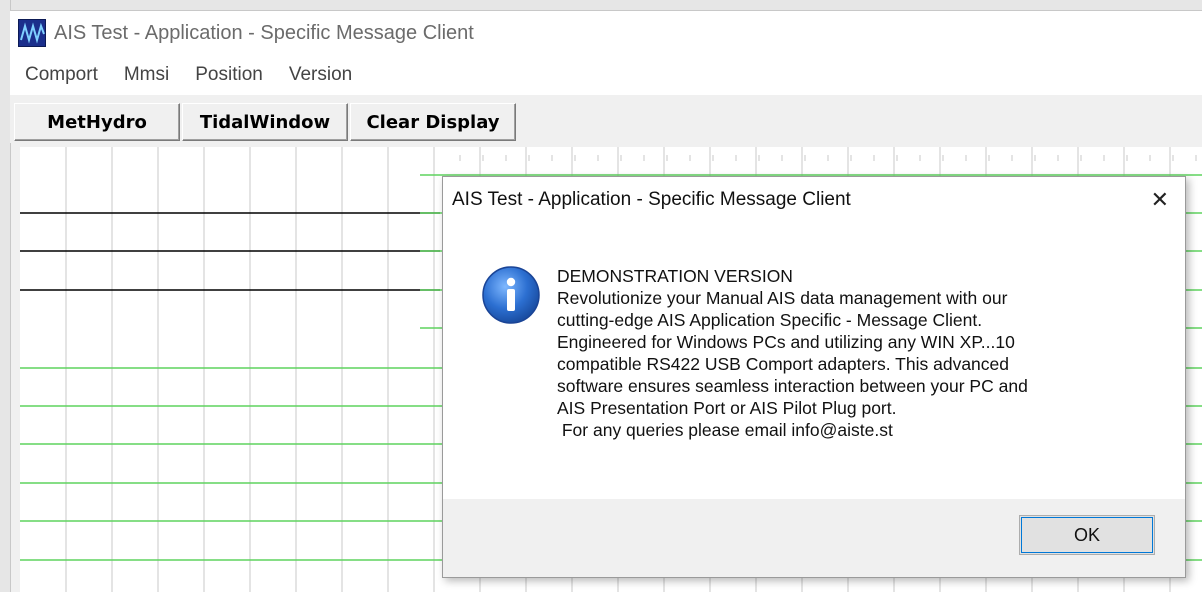  Describe the element at coordinates (1160, 200) in the screenshot. I see `close-icon: ✕` at that location.